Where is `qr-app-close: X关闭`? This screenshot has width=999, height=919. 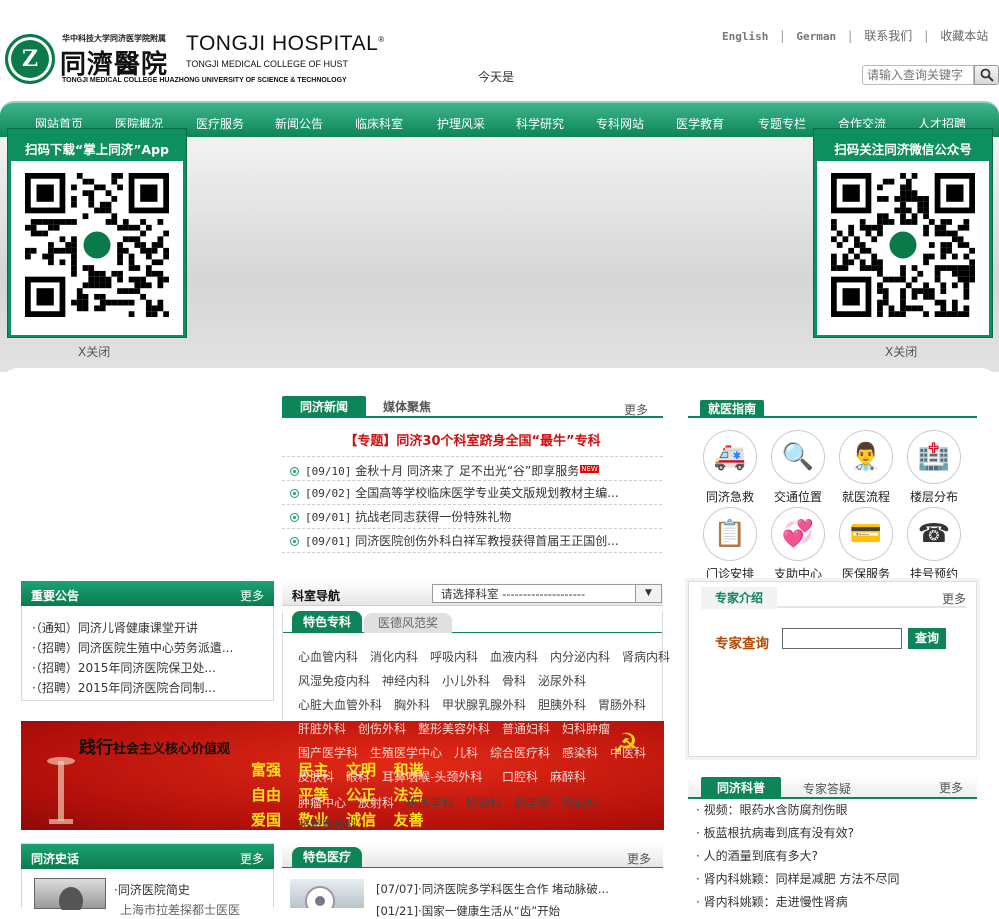 qr-app-close: X关闭 is located at coordinates (94, 351).